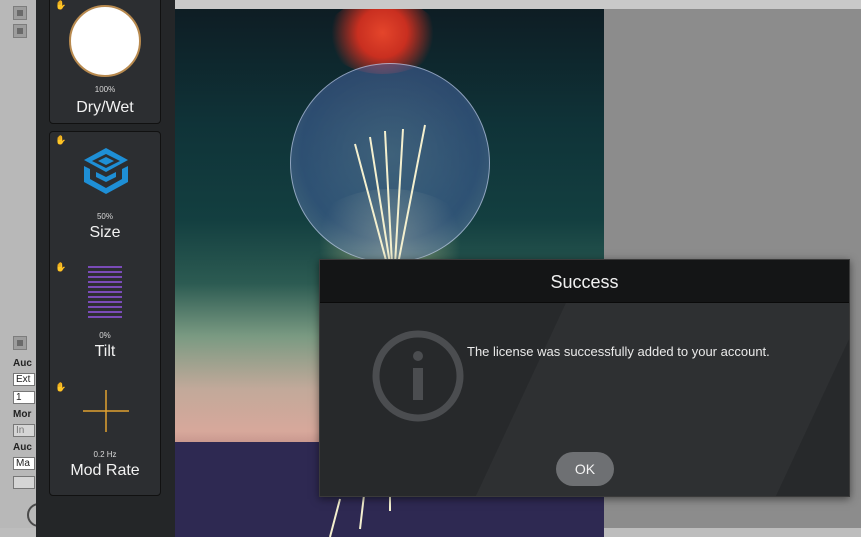 The width and height of the screenshot is (861, 537). What do you see at coordinates (22, 414) in the screenshot?
I see `host-monitor-label: Mor` at bounding box center [22, 414].